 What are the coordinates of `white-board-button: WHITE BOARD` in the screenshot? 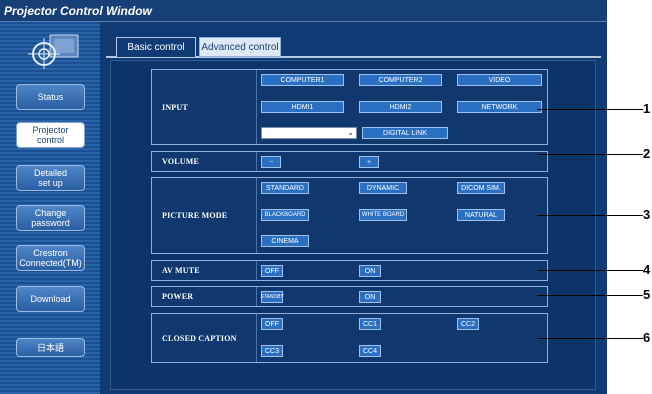 It's located at (383, 215).